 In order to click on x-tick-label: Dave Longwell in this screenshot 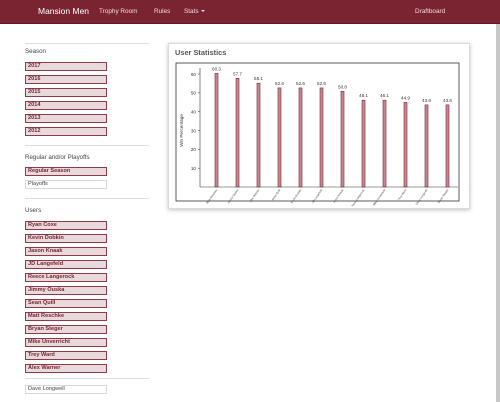, I will do `click(422, 197)`.